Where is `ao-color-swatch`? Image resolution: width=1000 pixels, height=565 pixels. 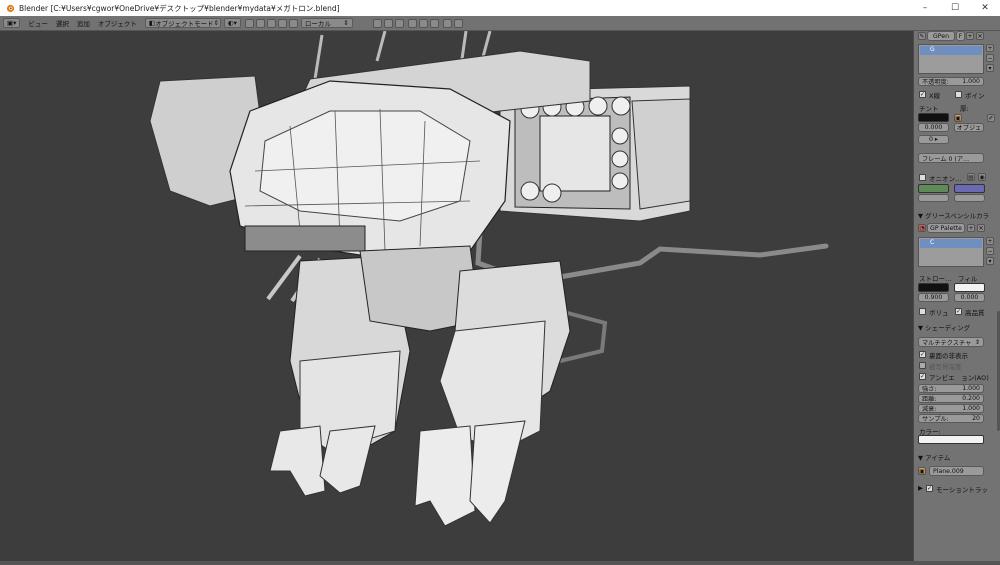 ao-color-swatch is located at coordinates (951, 439).